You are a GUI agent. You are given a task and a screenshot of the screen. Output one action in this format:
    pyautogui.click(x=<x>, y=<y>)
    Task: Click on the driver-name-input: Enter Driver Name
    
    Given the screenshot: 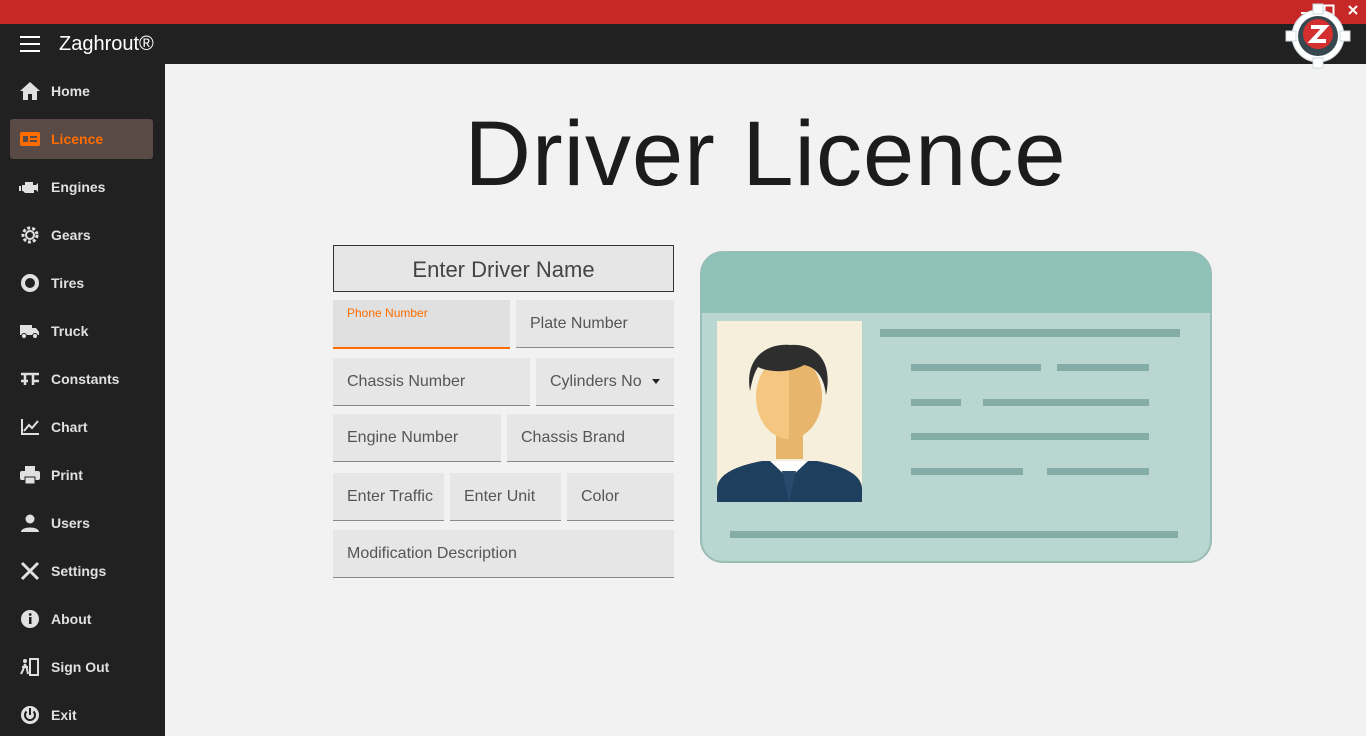 What is the action you would take?
    pyautogui.click(x=503, y=268)
    